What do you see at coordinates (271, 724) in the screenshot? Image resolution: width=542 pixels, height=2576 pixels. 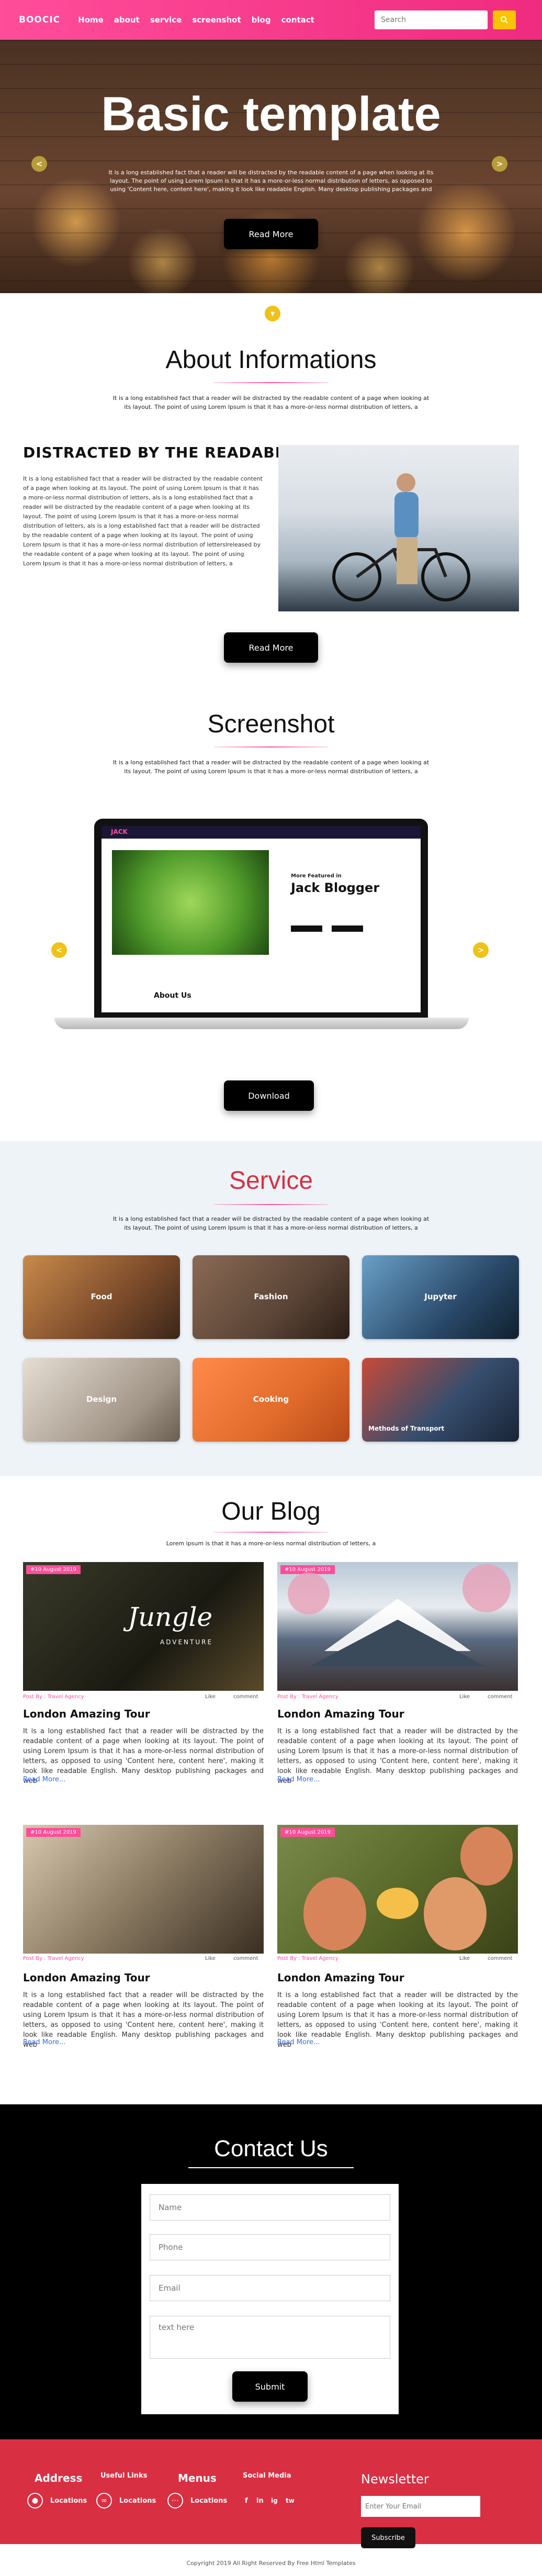 I see `screenshot-title: Screenshot` at bounding box center [271, 724].